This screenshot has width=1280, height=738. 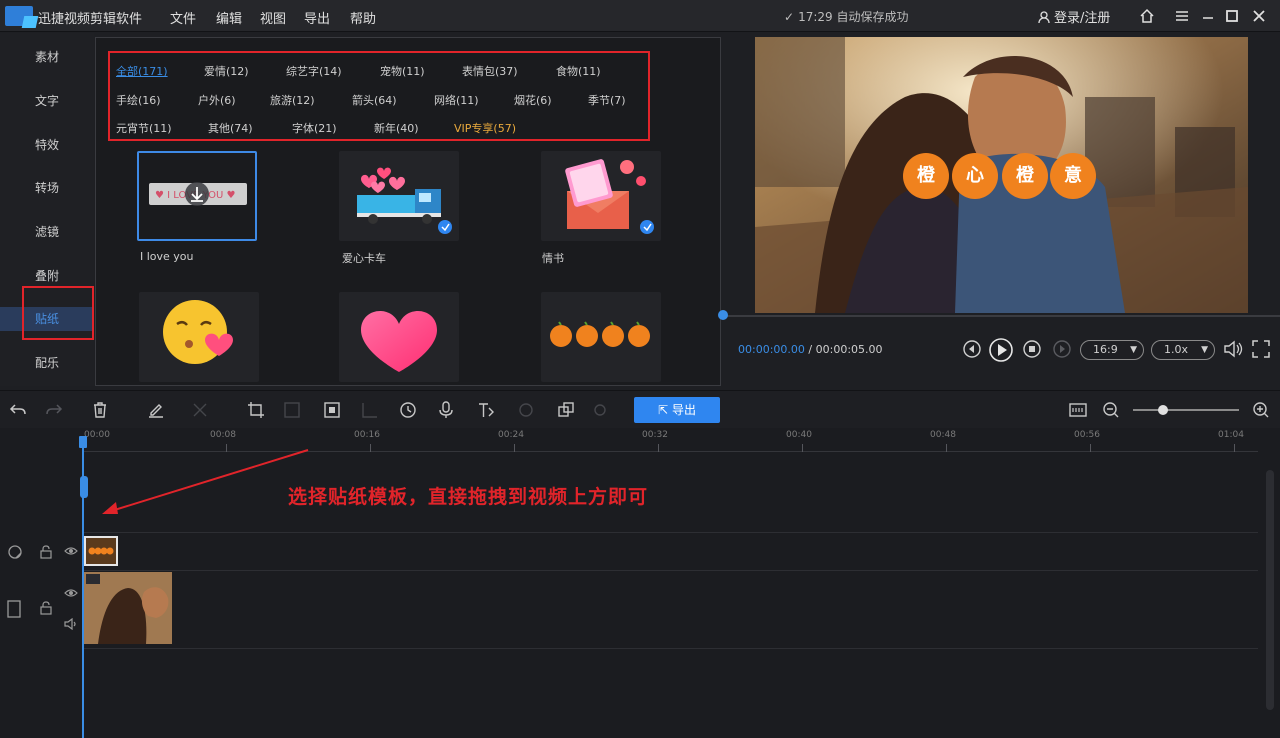 What do you see at coordinates (47, 101) in the screenshot?
I see `sidebar-item-text: 文字` at bounding box center [47, 101].